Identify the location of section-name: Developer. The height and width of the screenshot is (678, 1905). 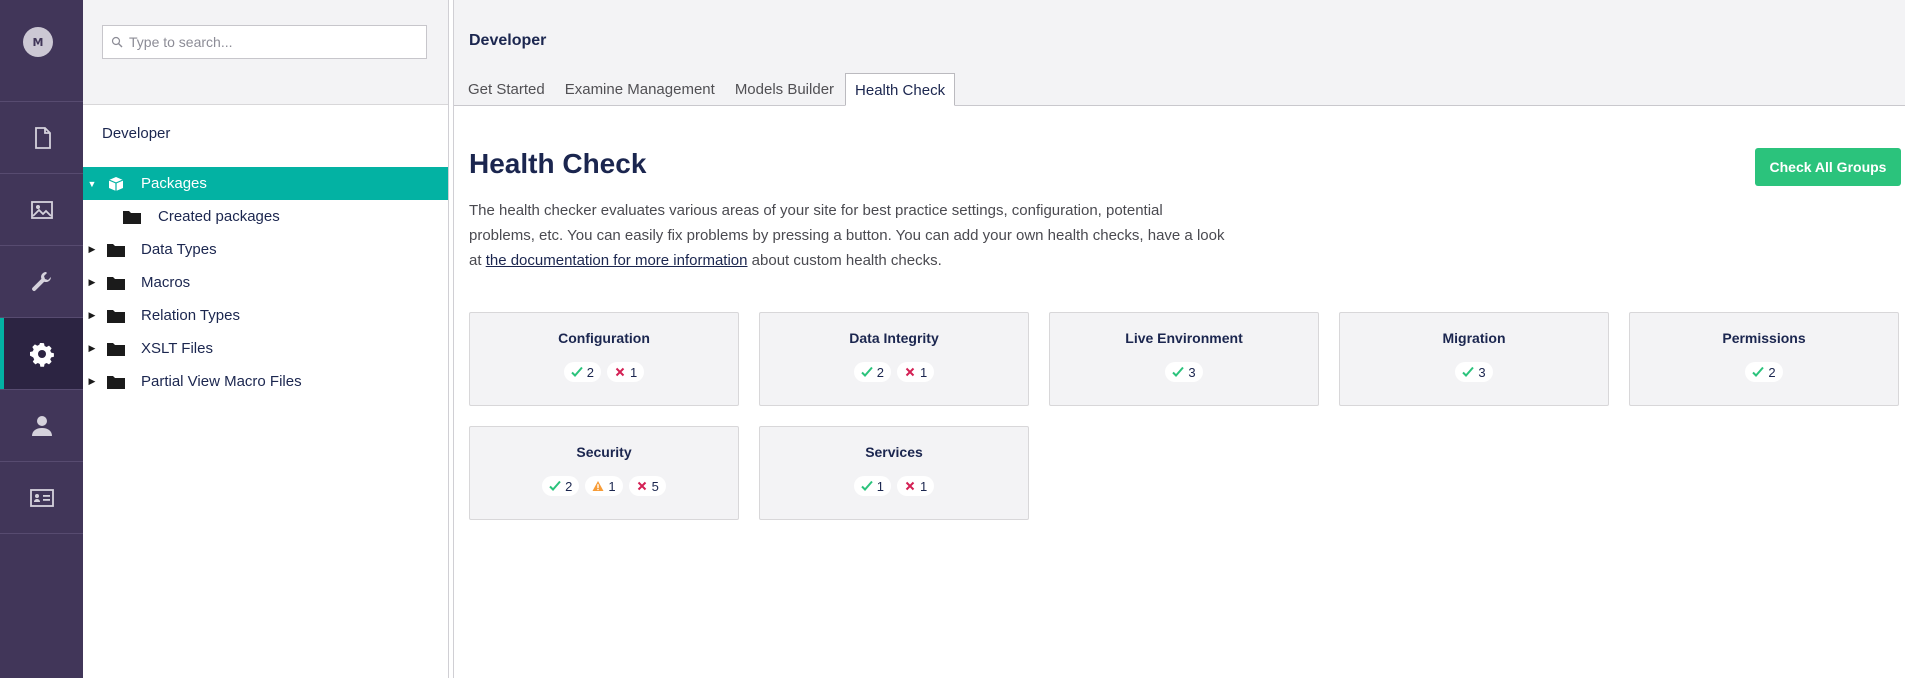
(508, 40).